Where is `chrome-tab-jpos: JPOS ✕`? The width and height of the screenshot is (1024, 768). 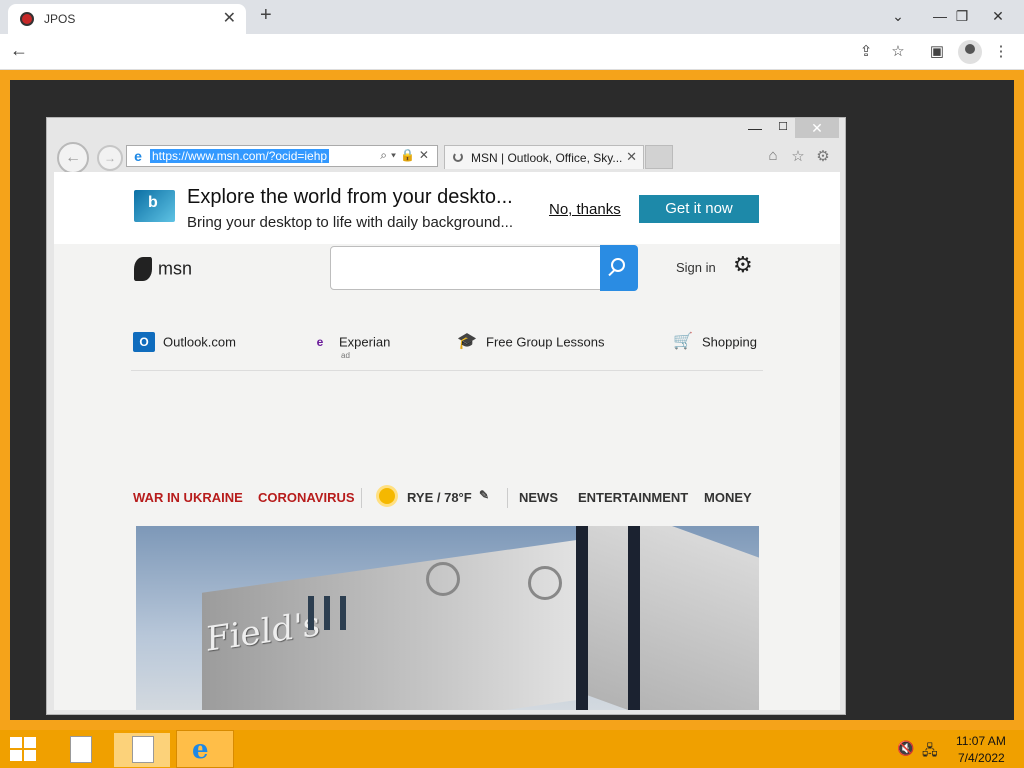
chrome-tab-jpos: JPOS ✕ is located at coordinates (127, 19).